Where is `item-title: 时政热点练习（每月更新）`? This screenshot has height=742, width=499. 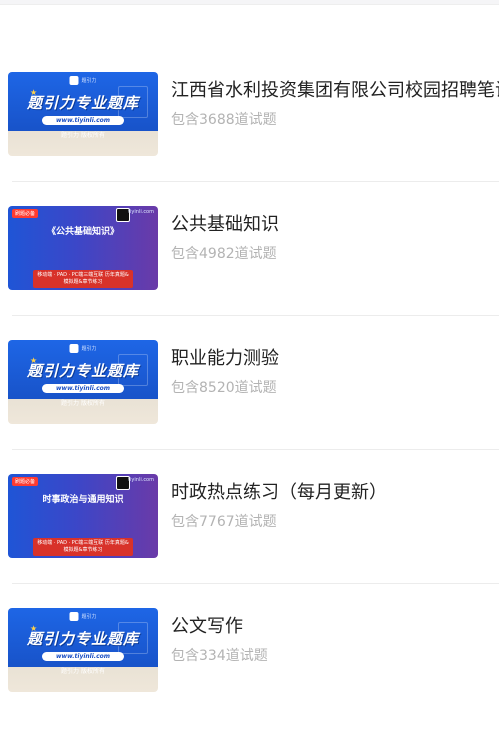 item-title: 时政热点练习（每月更新） is located at coordinates (279, 491).